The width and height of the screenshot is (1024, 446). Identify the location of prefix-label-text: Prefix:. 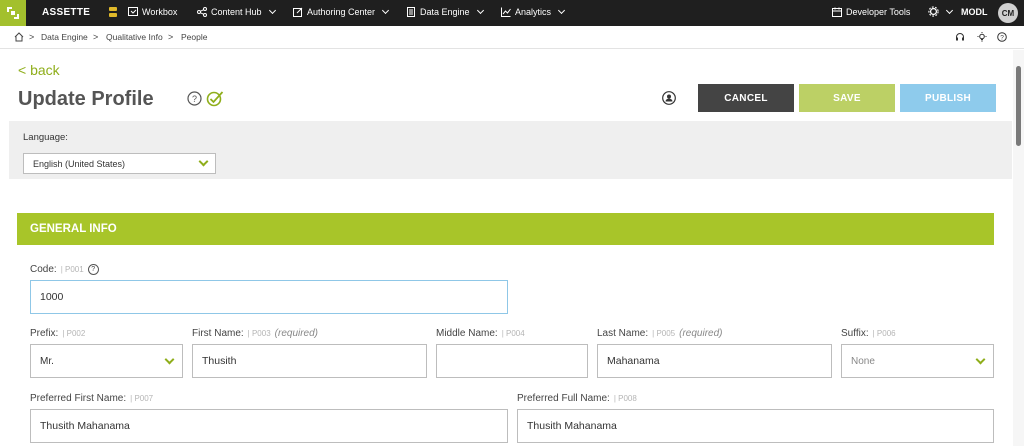
(44, 333).